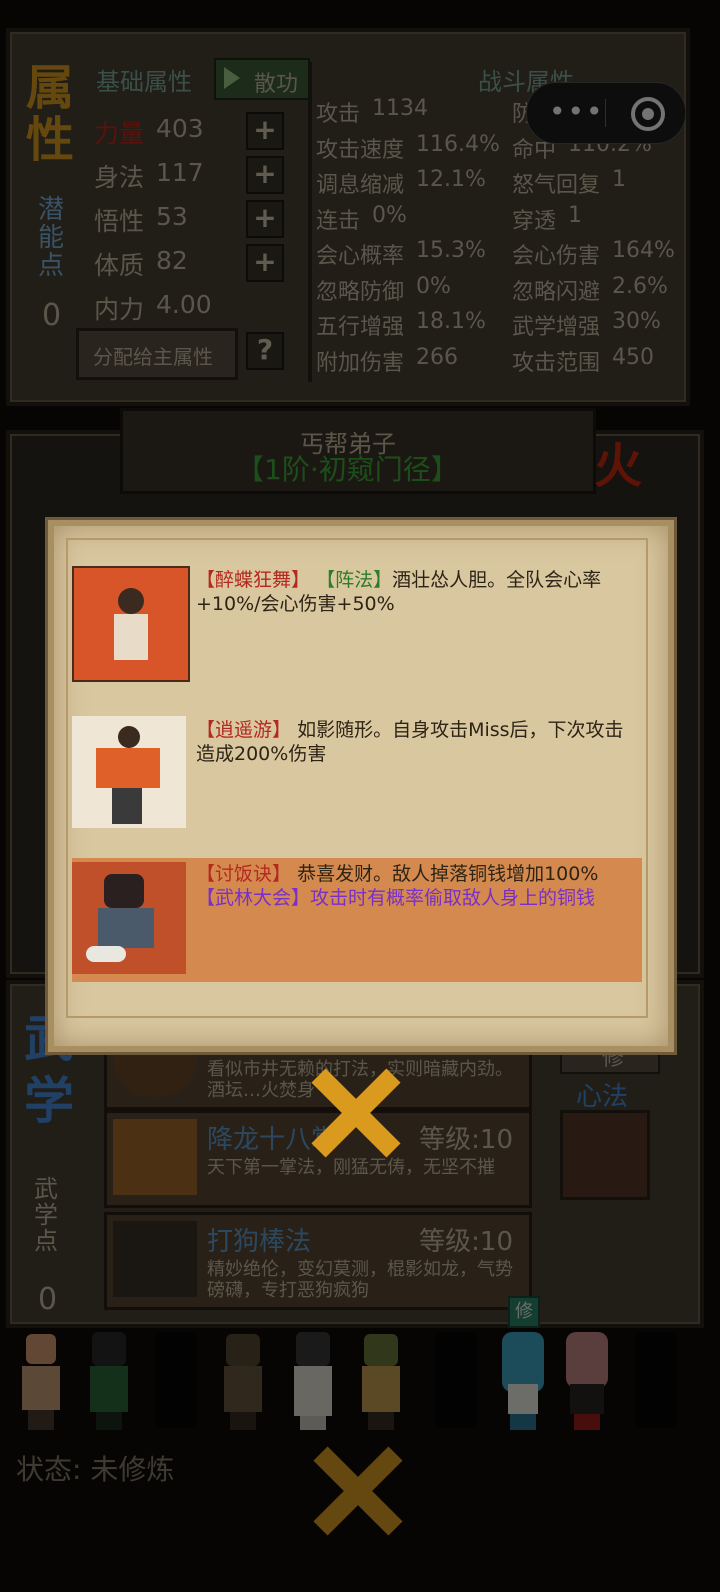 The image size is (720, 1592). I want to click on skill-effect: 恭喜发财。敌人掉落铜钱增加100%, so click(448, 874).